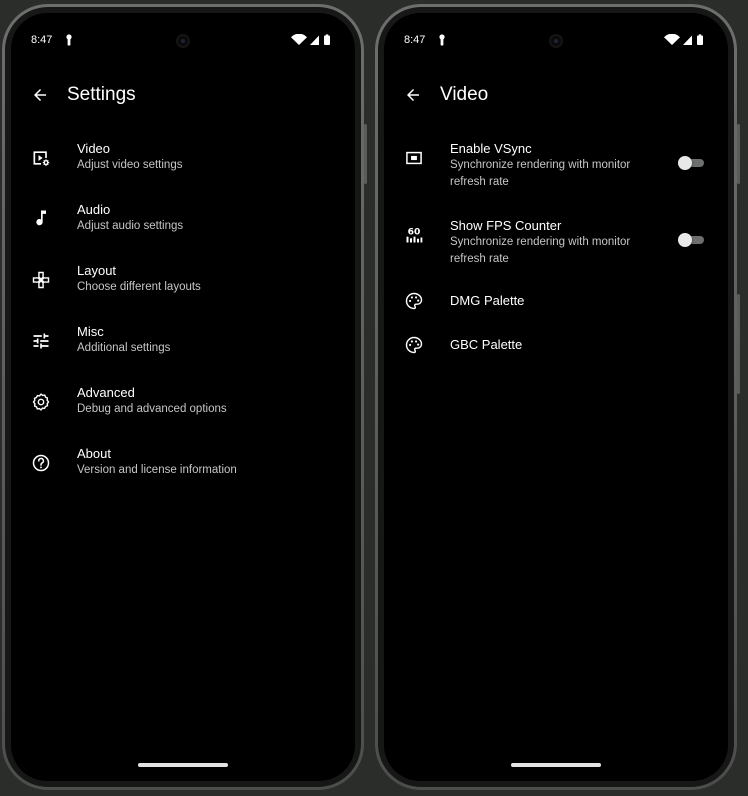 This screenshot has height=796, width=748. What do you see at coordinates (130, 165) in the screenshot?
I see `settings-item-description: Adjust video settings` at bounding box center [130, 165].